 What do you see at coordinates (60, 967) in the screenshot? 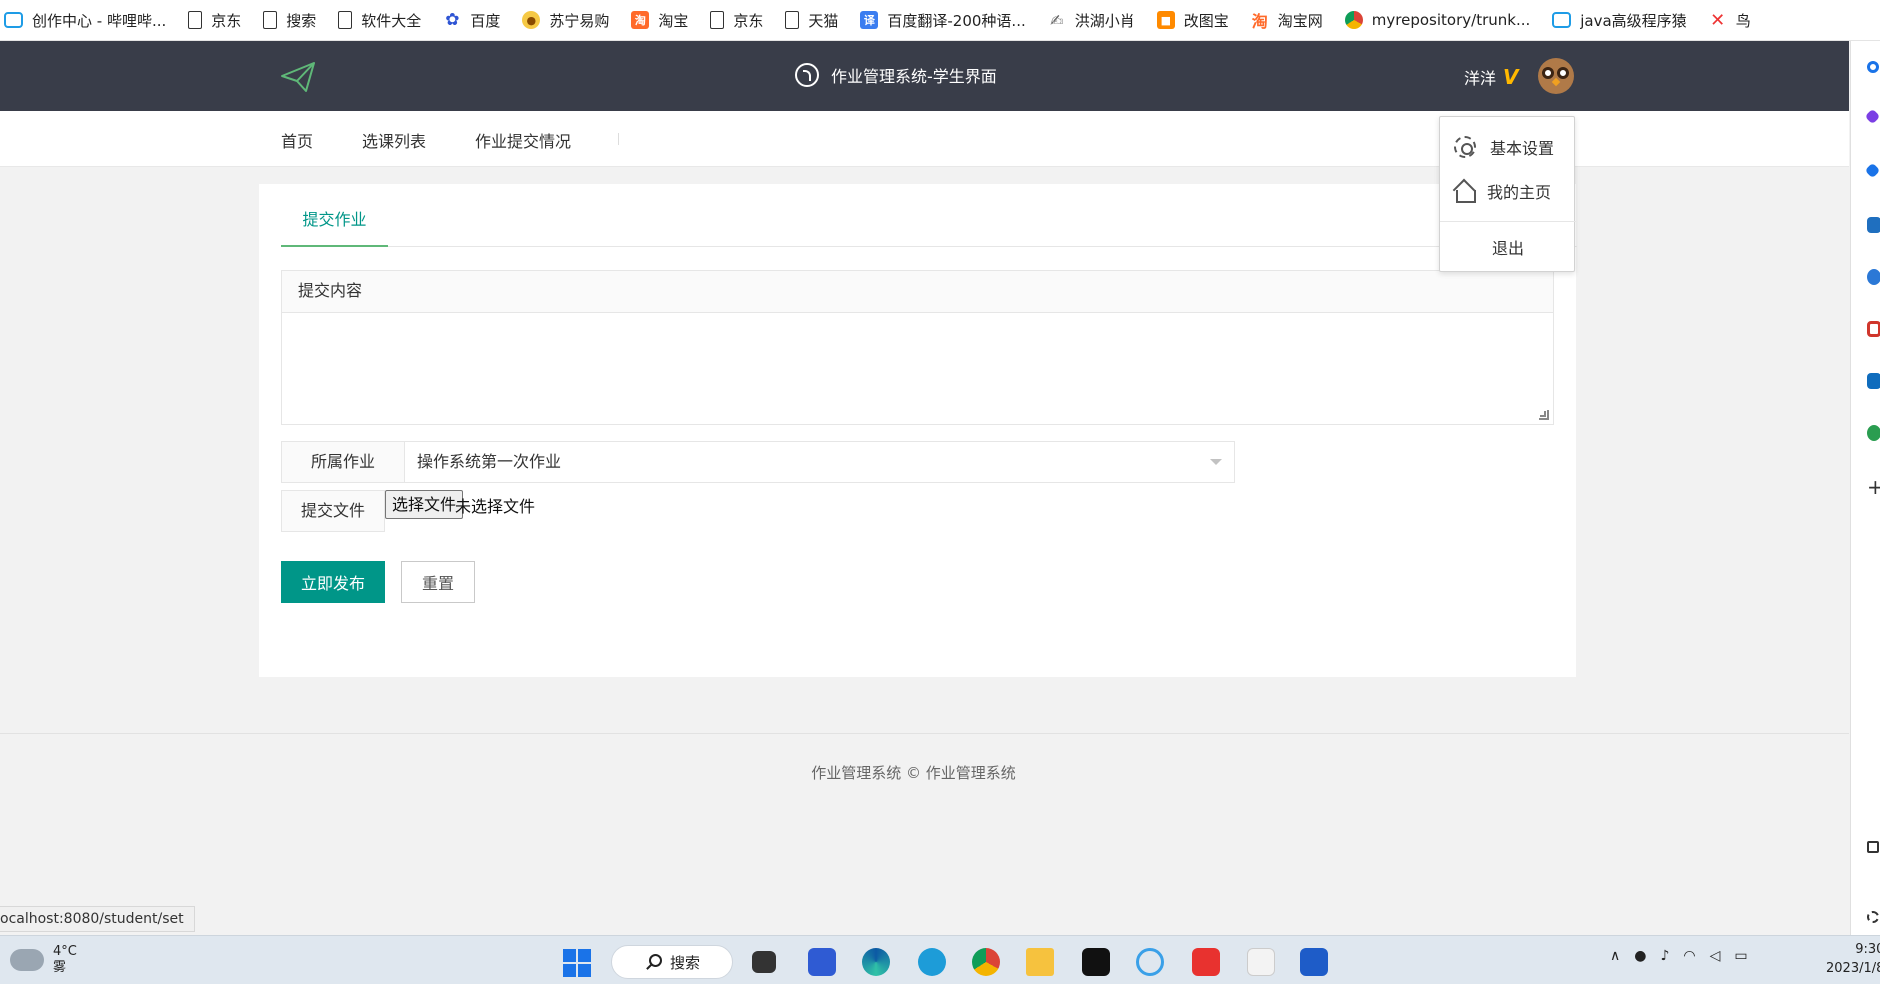
I see `weather-condition: 雾` at bounding box center [60, 967].